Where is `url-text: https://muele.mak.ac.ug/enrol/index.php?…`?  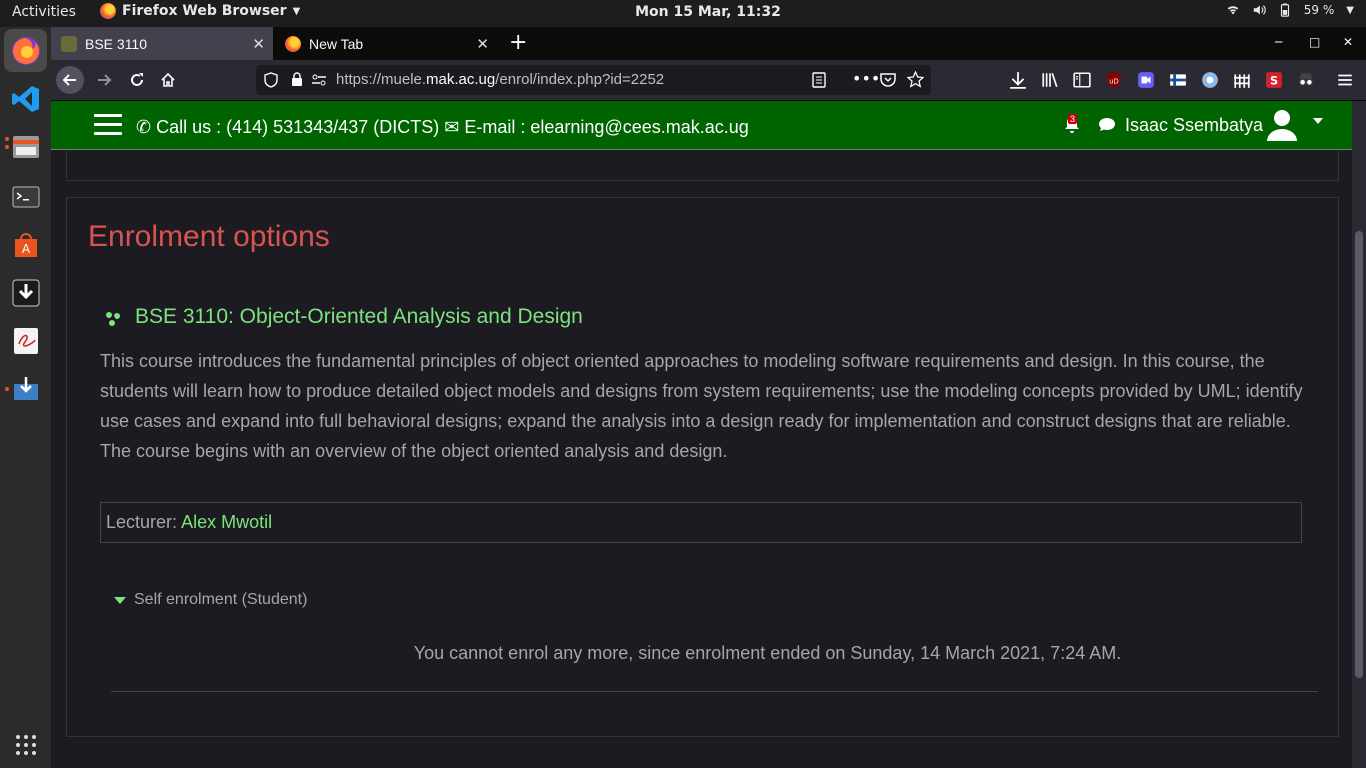 url-text: https://muele.mak.ac.ug/enrol/index.php?… is located at coordinates (500, 79).